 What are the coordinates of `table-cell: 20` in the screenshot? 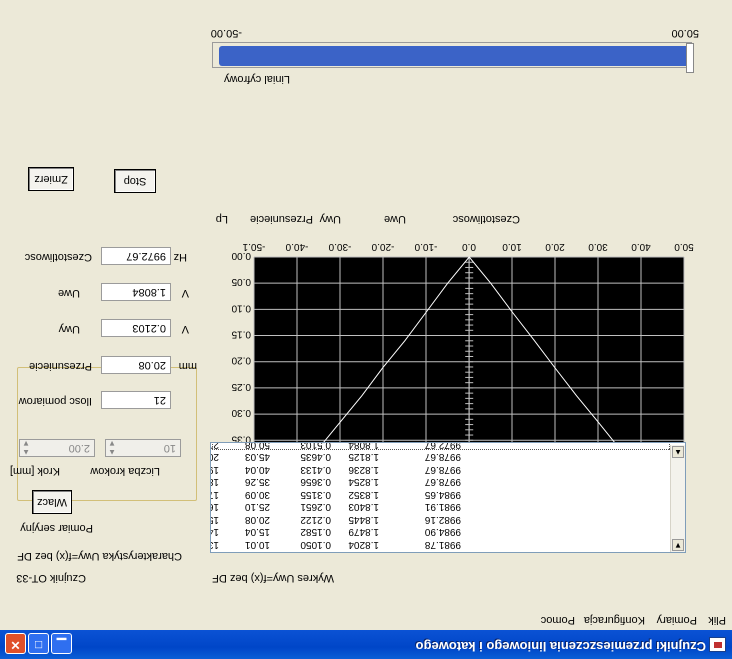 It's located at (214, 457).